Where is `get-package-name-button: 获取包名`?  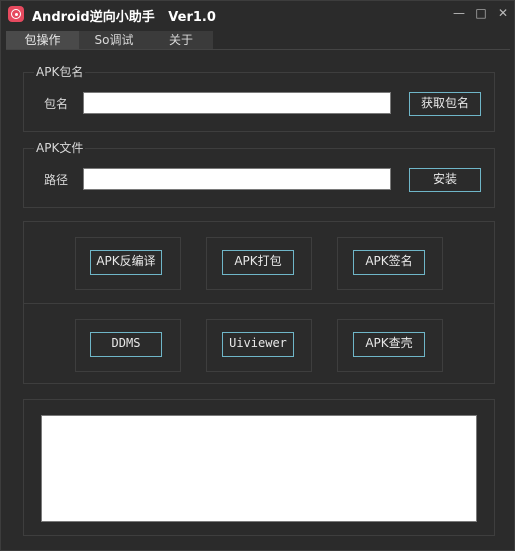
get-package-name-button: 获取包名 is located at coordinates (445, 104).